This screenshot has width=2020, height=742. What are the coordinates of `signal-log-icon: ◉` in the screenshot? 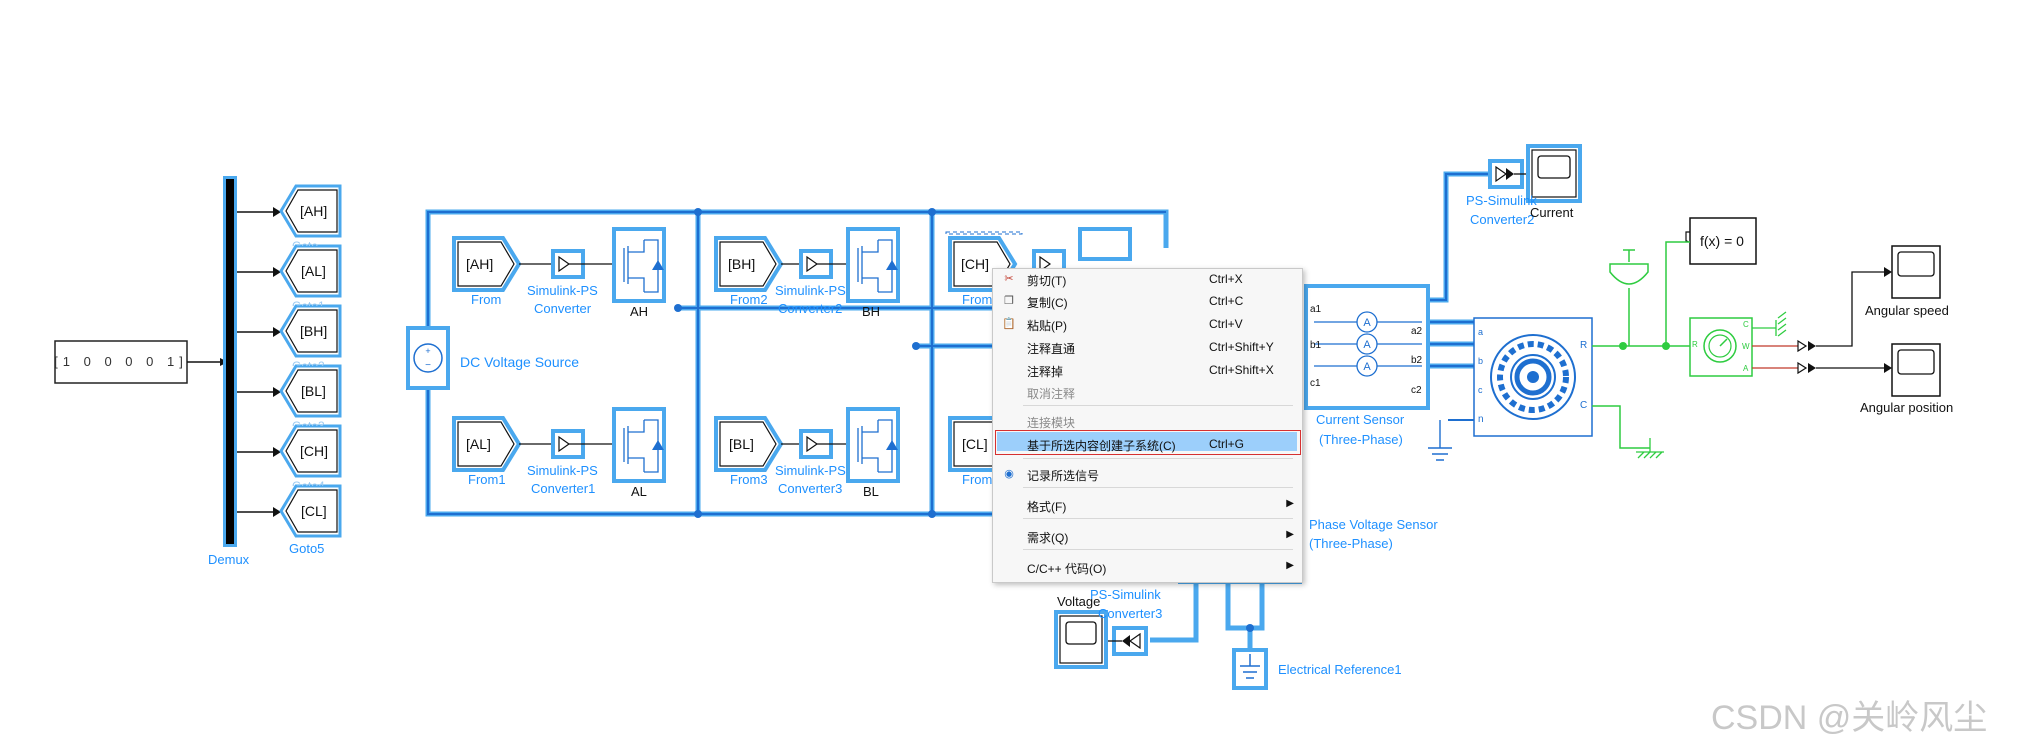 It's located at (1009, 474).